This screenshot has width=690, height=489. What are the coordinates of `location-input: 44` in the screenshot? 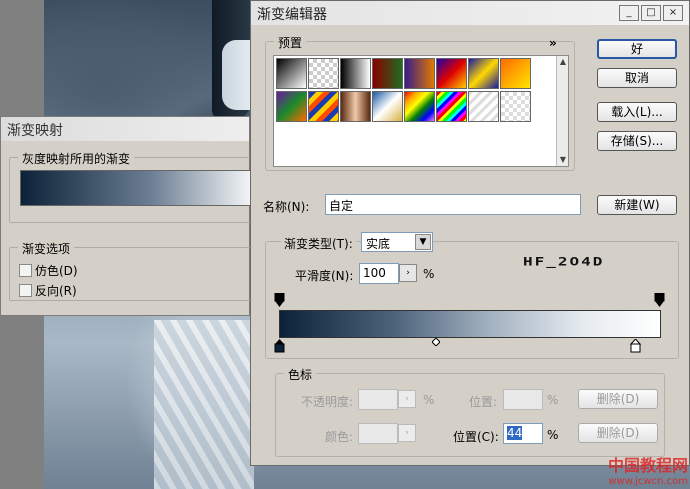 It's located at (523, 433).